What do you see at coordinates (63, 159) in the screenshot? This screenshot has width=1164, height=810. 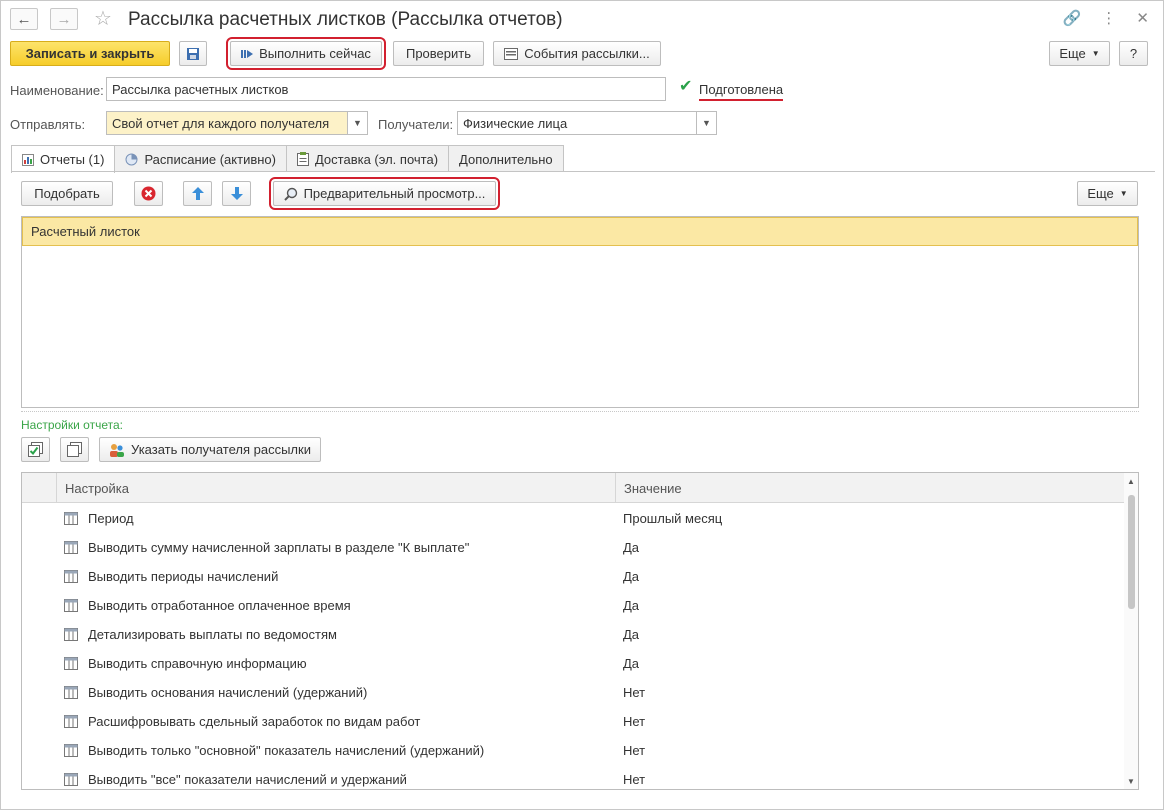 I see `tab-reports: Отчеты (1)` at bounding box center [63, 159].